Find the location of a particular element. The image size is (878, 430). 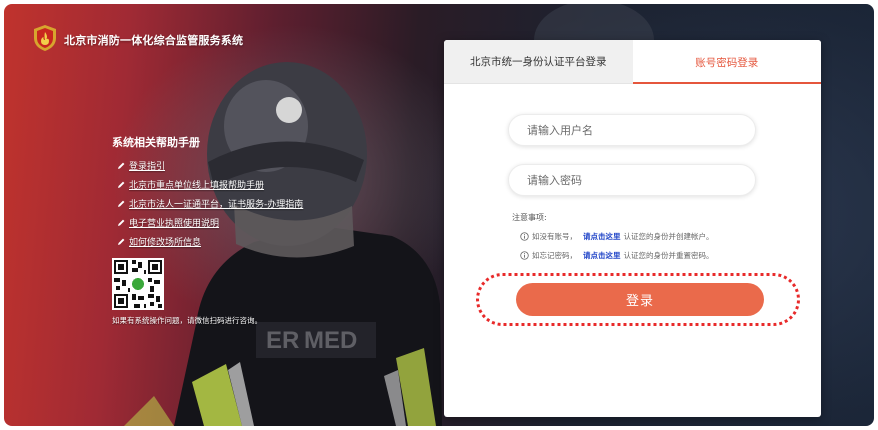

help-link-label: 电子营业执照使用说明 is located at coordinates (174, 224).